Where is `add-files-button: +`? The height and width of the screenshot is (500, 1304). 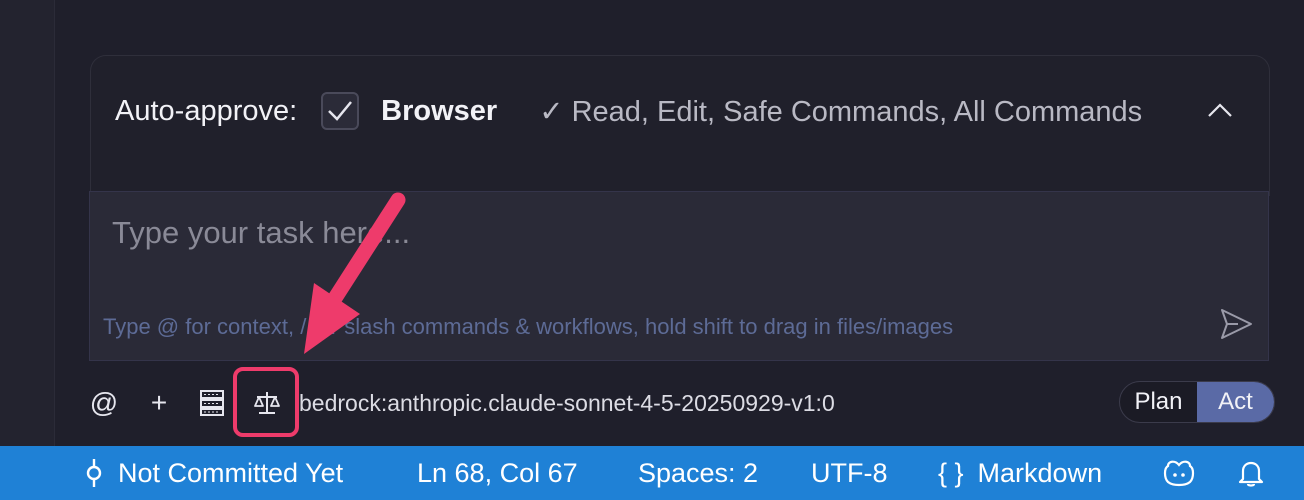
add-files-button: + is located at coordinates (159, 402).